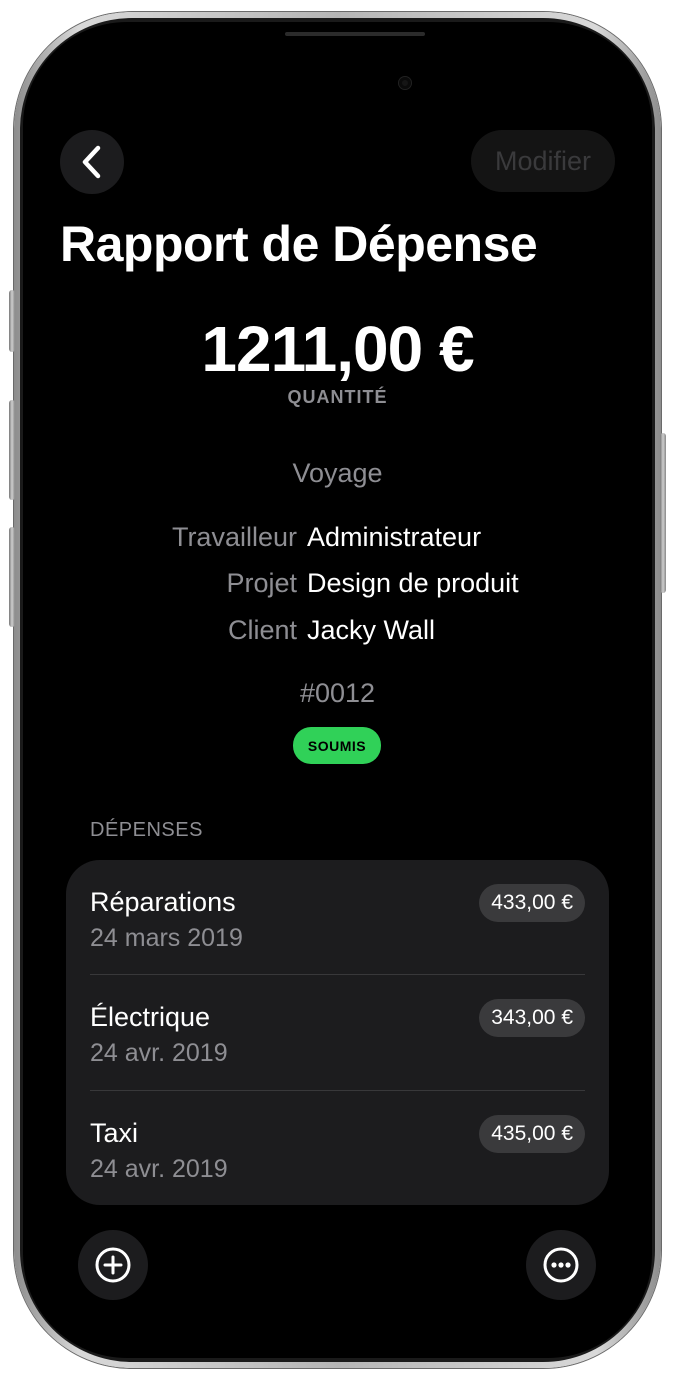  I want to click on sensor-bar, so click(355, 34).